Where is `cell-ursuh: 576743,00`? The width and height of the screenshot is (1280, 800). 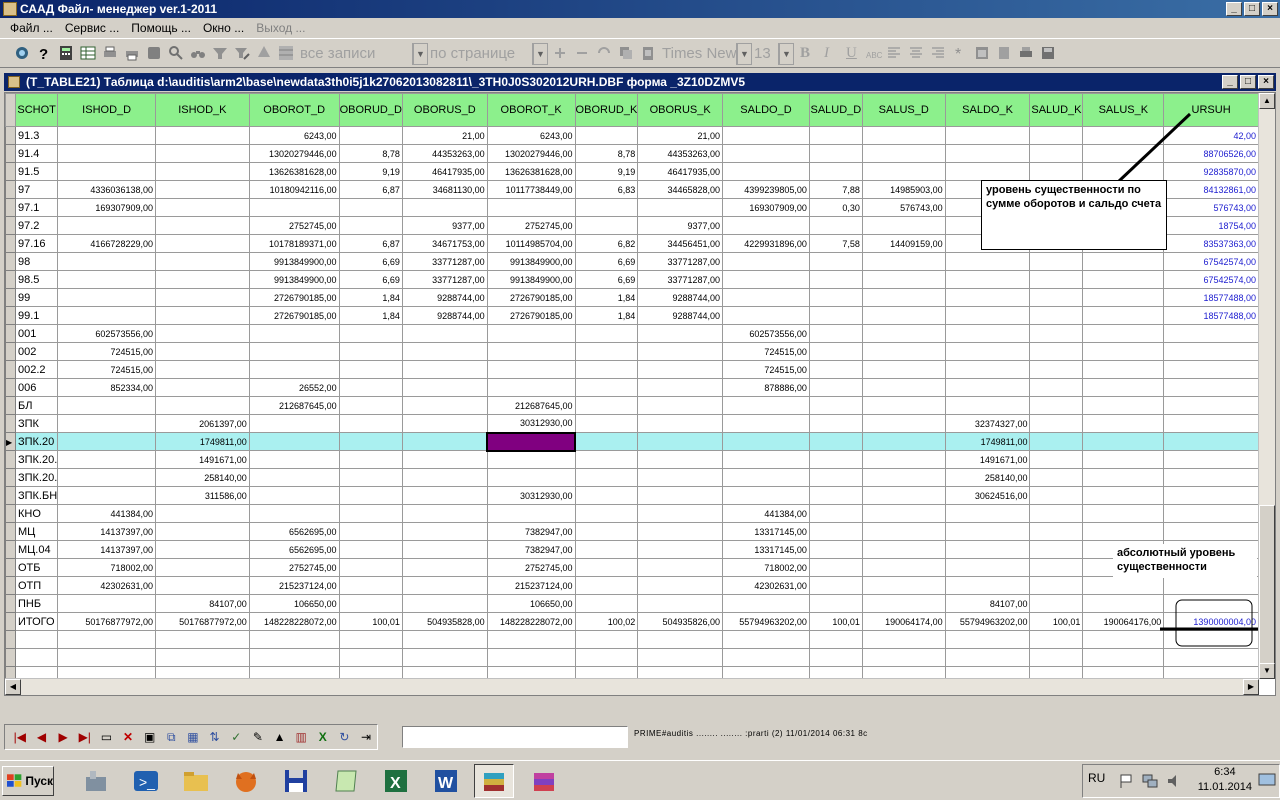
cell-ursuh: 576743,00 is located at coordinates (1211, 207).